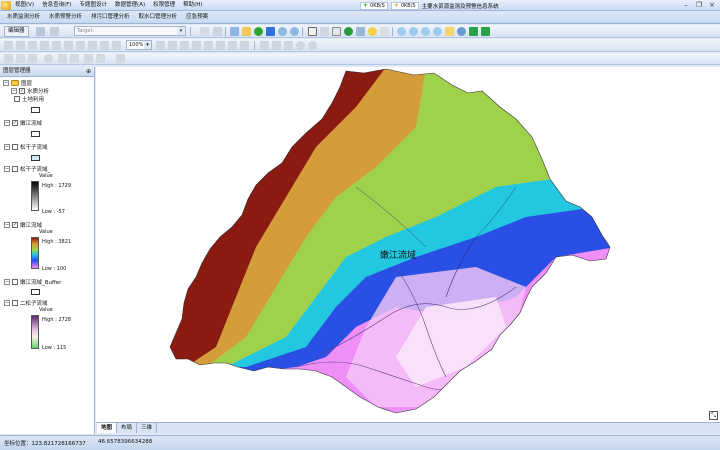  What do you see at coordinates (80, 45) in the screenshot?
I see `curve-icon` at bounding box center [80, 45].